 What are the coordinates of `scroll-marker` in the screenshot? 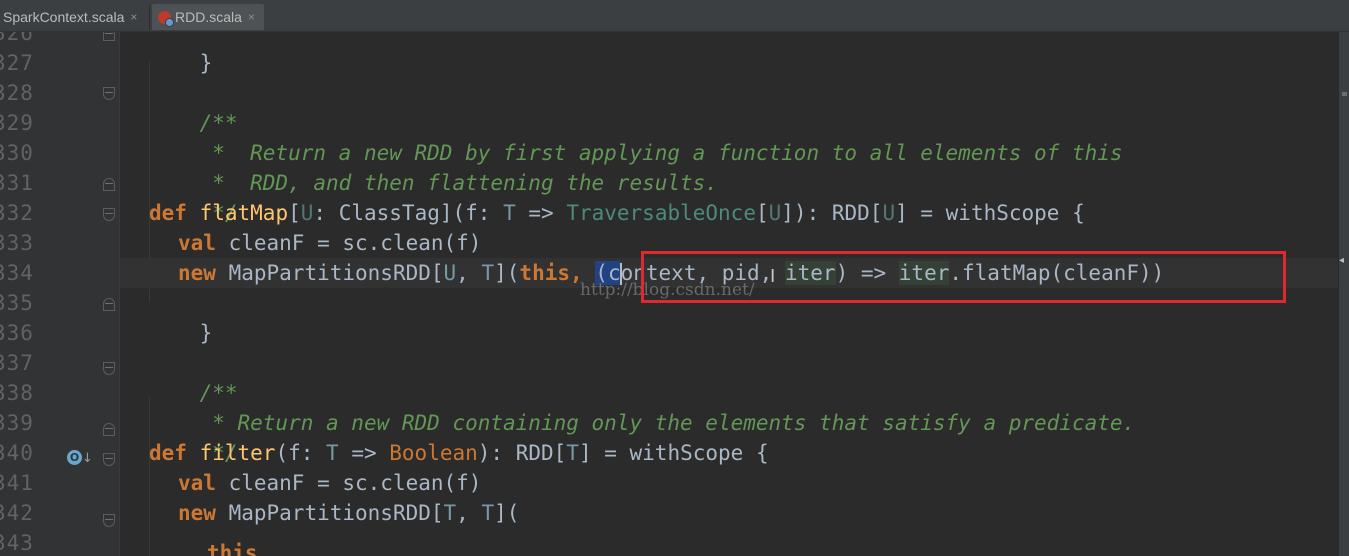 It's located at (1344, 94).